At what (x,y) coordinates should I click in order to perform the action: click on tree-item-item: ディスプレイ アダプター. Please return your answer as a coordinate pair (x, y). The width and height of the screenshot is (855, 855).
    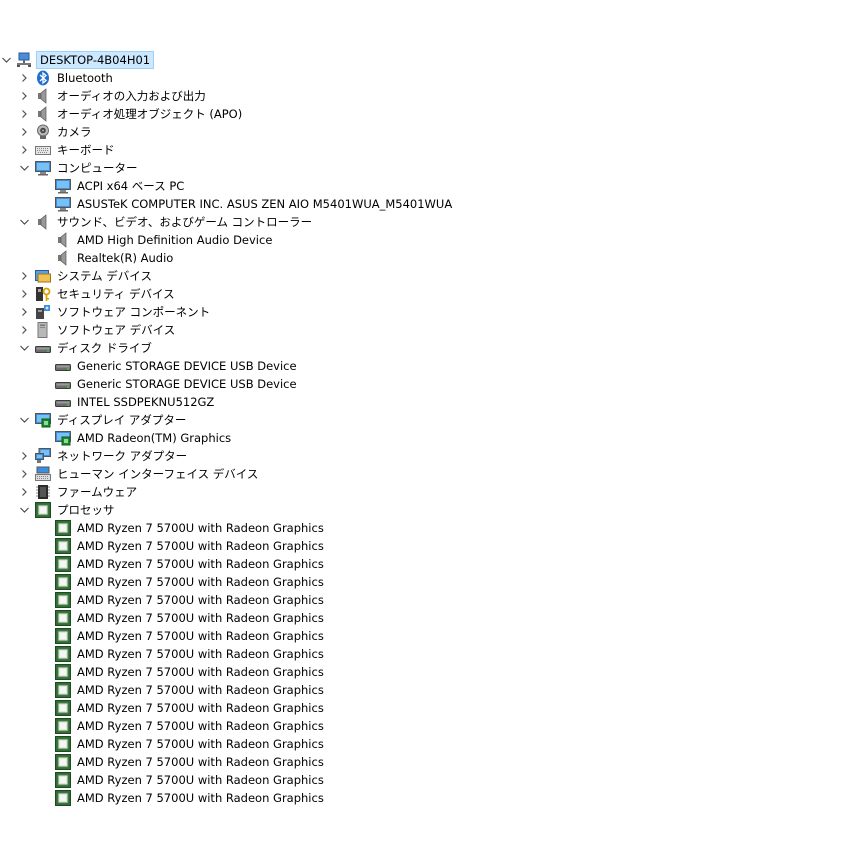
    Looking at the image, I should click on (94, 420).